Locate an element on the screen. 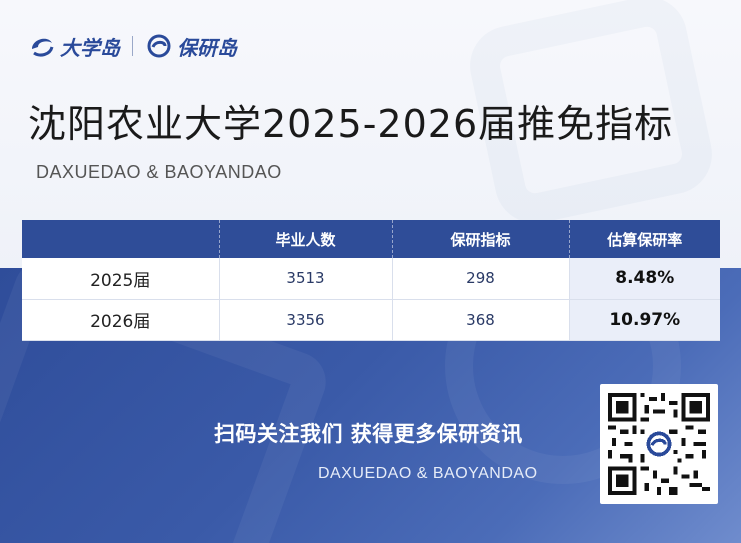  header-graduates: 毕业人数 is located at coordinates (306, 239).